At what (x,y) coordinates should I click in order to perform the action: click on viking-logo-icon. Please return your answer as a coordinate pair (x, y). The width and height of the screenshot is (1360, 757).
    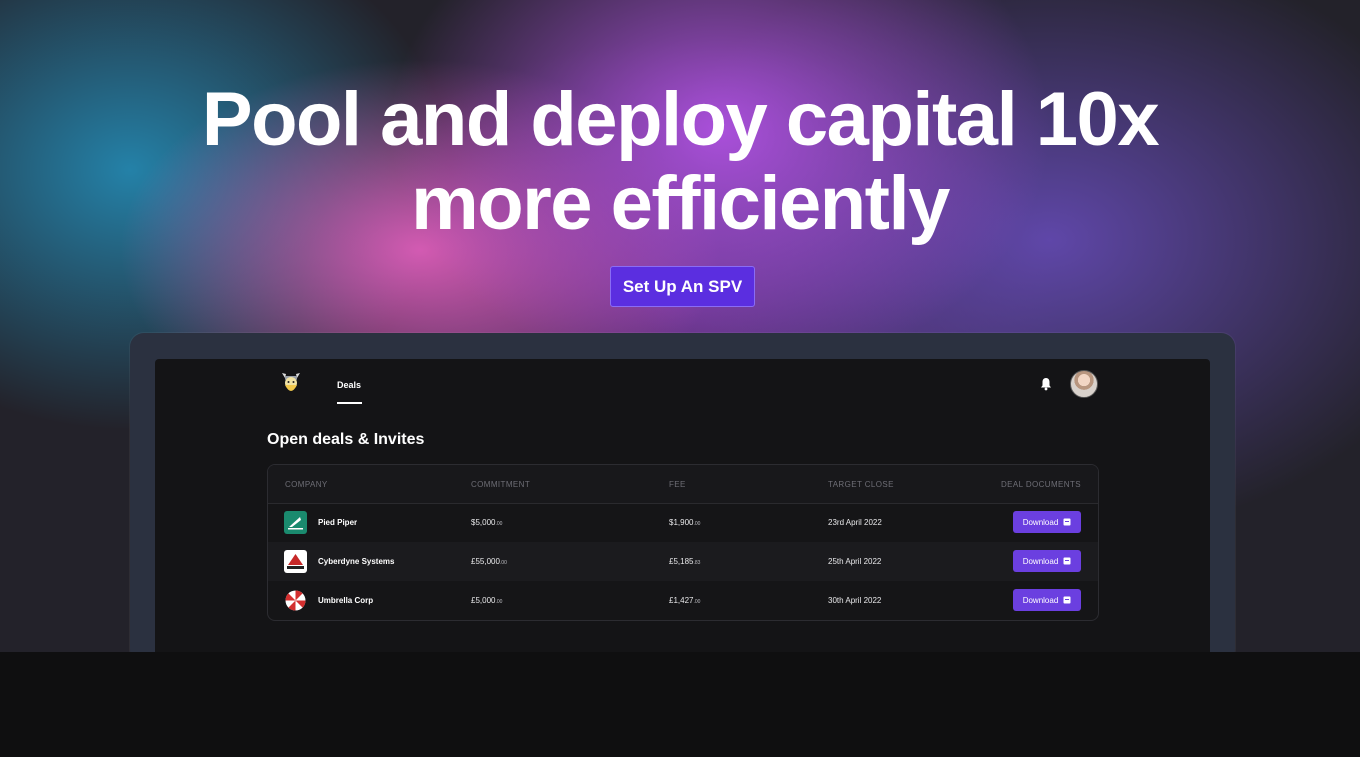
    Looking at the image, I should click on (291, 383).